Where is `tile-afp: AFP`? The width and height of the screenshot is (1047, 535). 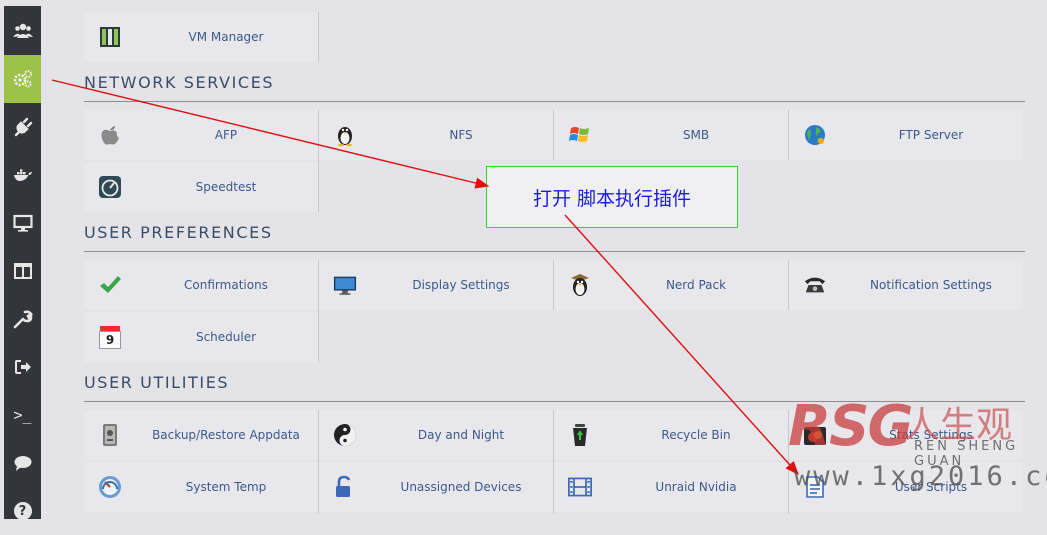
tile-afp: AFP is located at coordinates (201, 135).